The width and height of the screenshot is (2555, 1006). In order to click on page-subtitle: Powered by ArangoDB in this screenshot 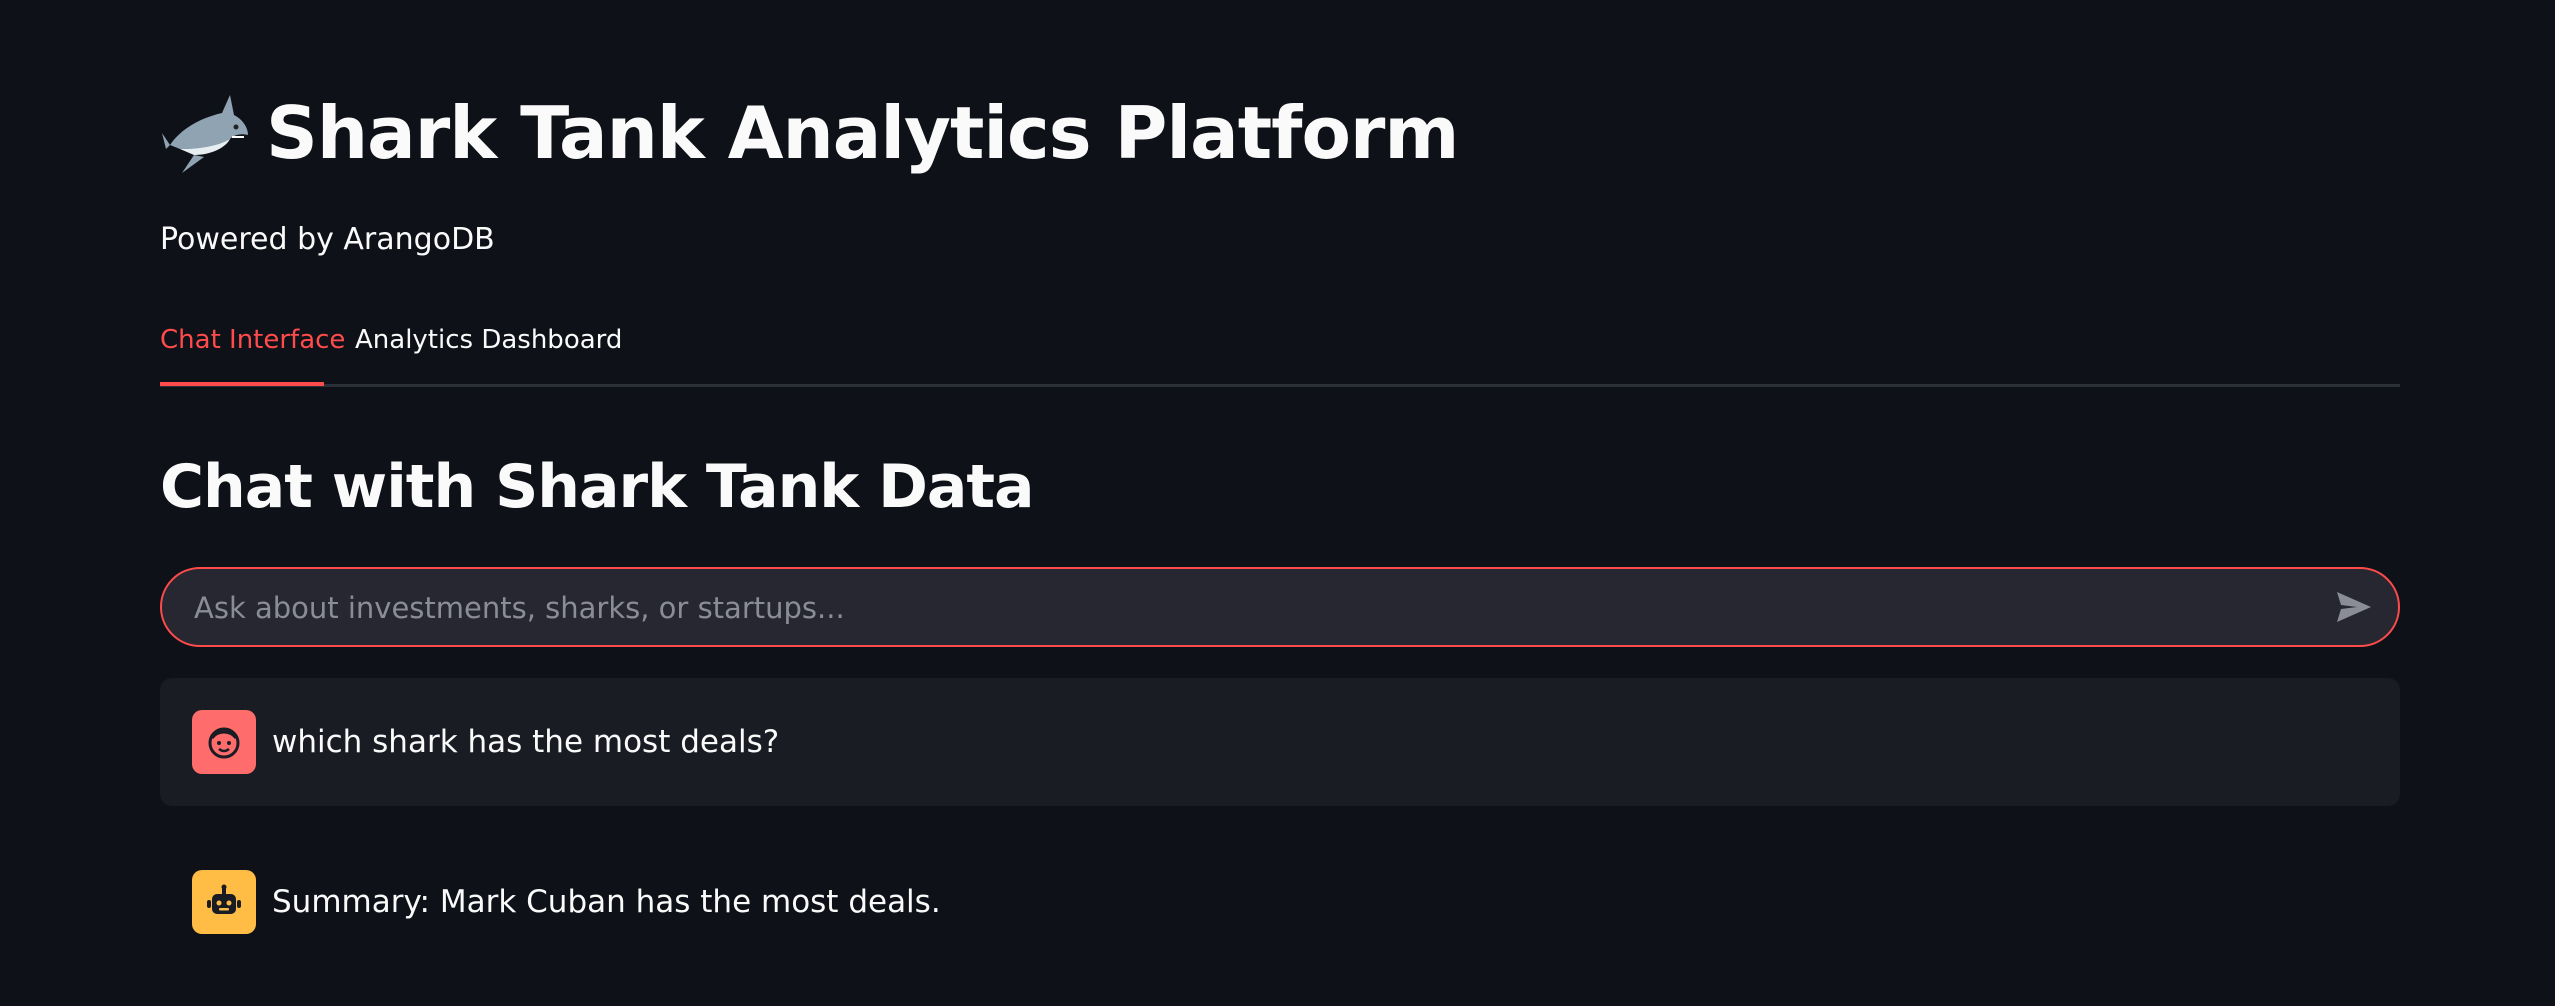, I will do `click(327, 239)`.